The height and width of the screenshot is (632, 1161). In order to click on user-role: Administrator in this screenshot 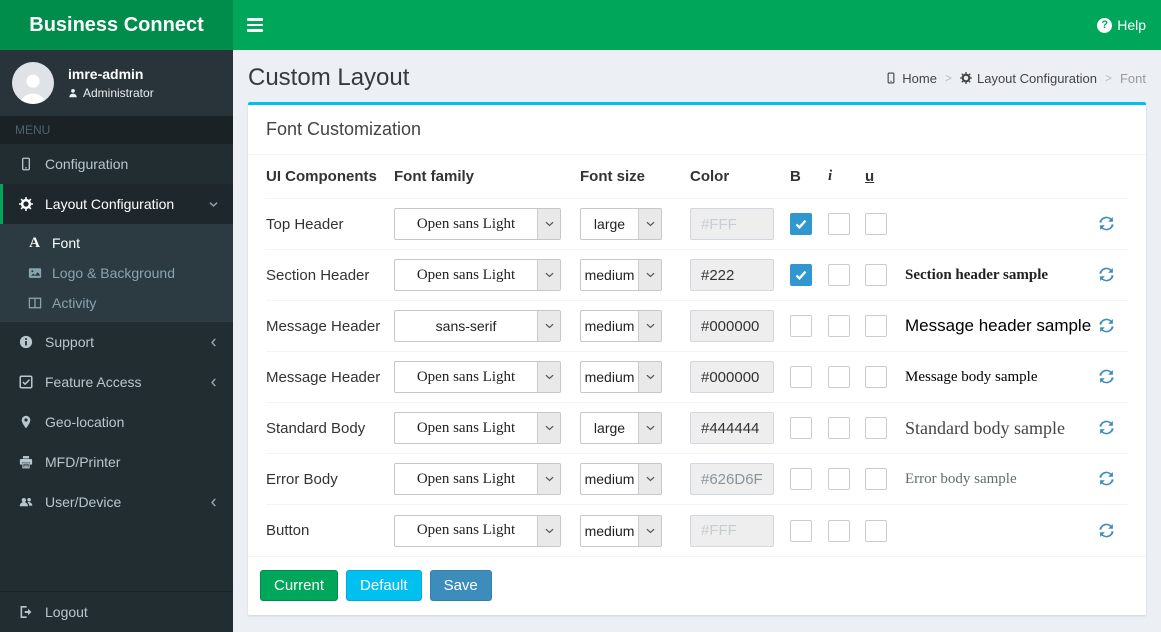, I will do `click(111, 93)`.